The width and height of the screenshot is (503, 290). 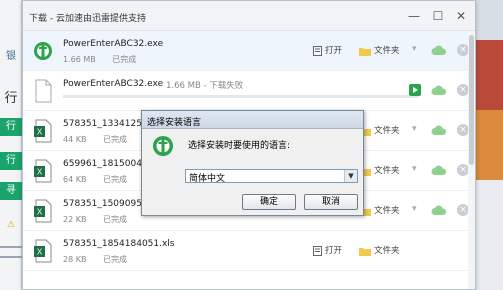 I want to click on dialog-title-bar: 选择安装语言, so click(x=252, y=120).